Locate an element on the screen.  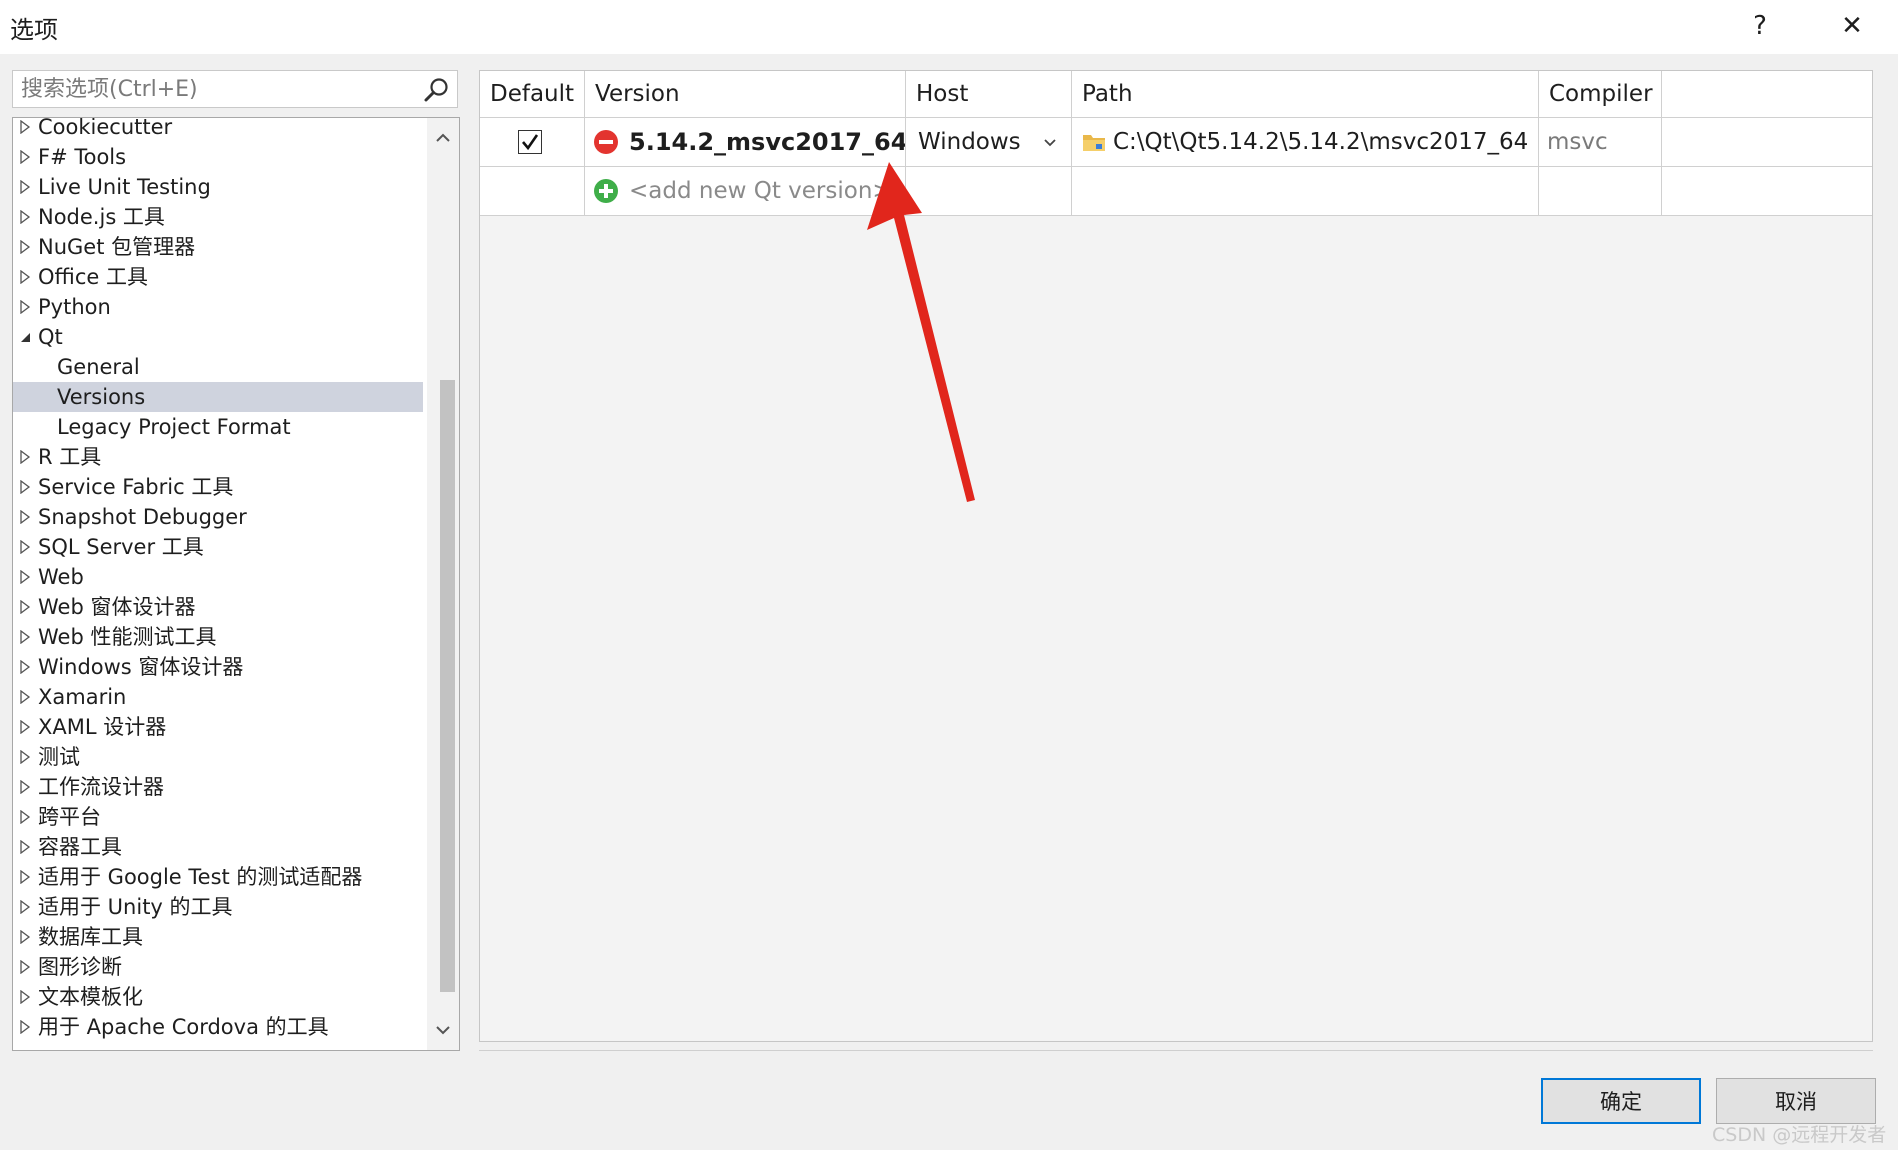
tree-item-qt: Qt is located at coordinates (218, 337).